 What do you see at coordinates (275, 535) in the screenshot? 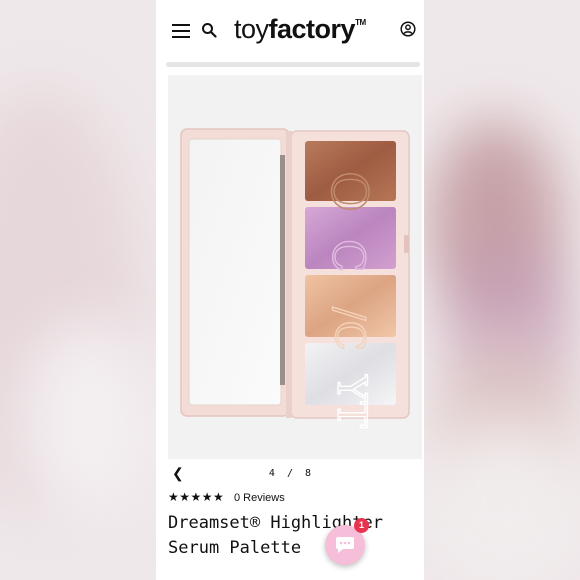
I see `product-title: Dreamset® Highlighter Serum Palette` at bounding box center [275, 535].